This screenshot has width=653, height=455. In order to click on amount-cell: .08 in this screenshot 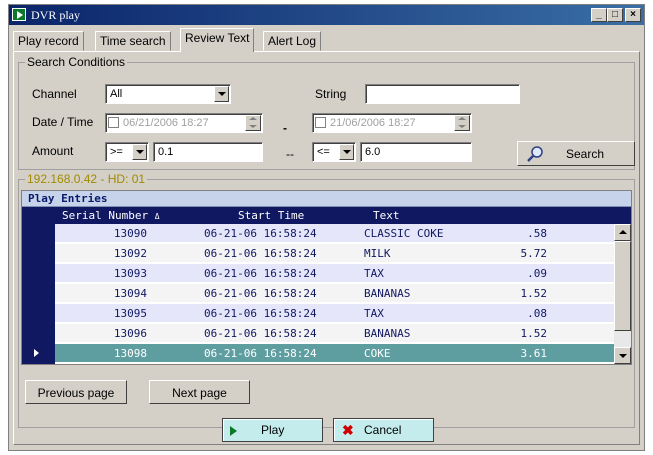, I will do `click(537, 313)`.